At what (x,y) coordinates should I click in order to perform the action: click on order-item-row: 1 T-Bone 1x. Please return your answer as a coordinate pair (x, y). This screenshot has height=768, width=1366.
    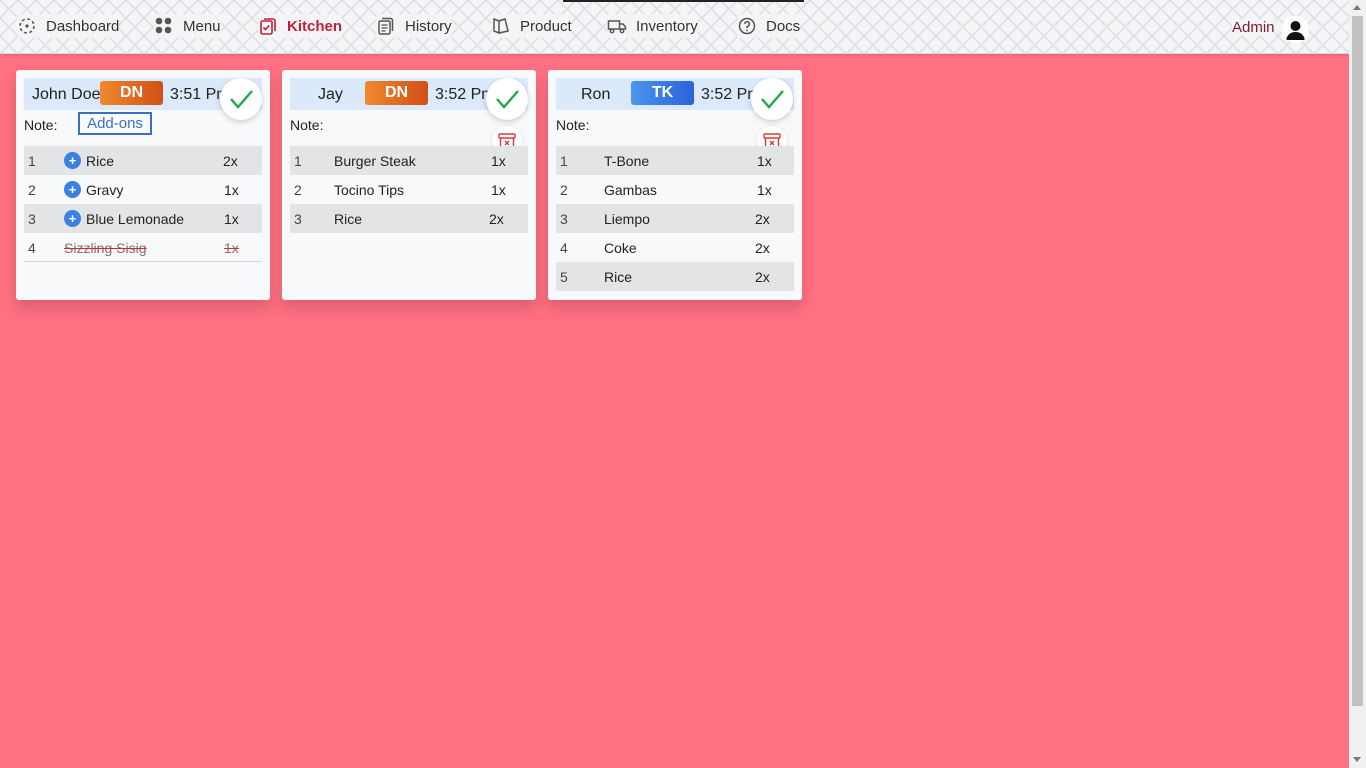
    Looking at the image, I should click on (675, 160).